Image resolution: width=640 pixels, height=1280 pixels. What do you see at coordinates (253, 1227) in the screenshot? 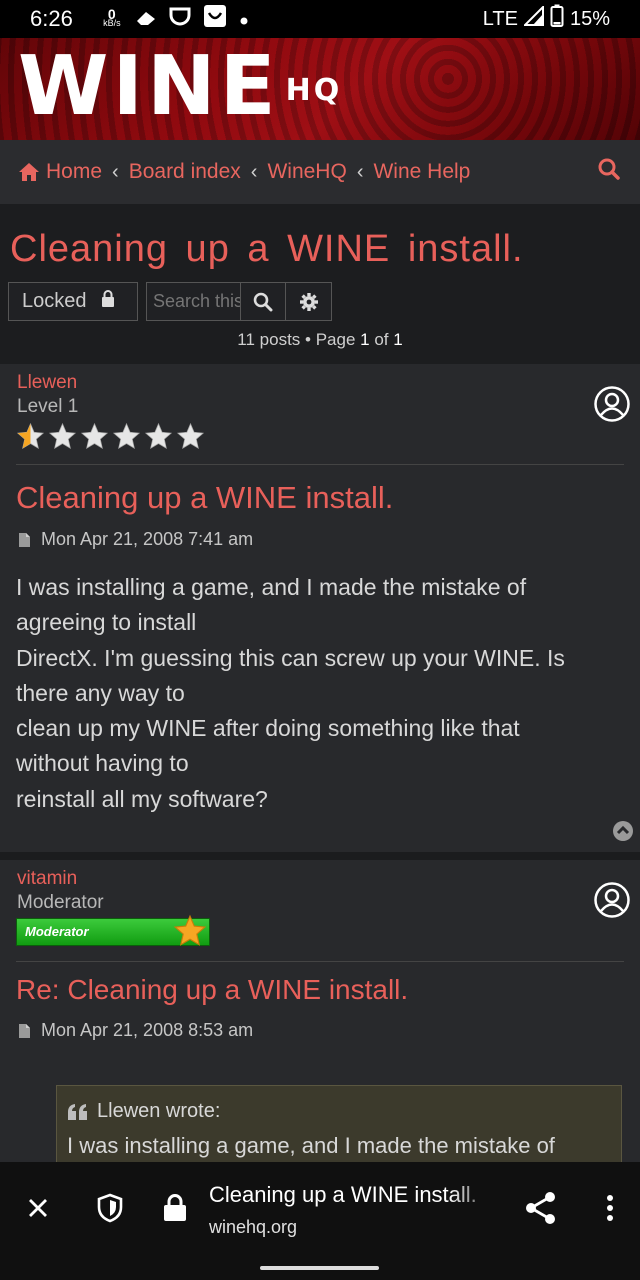
I see `browser-url-host: winehq.org` at bounding box center [253, 1227].